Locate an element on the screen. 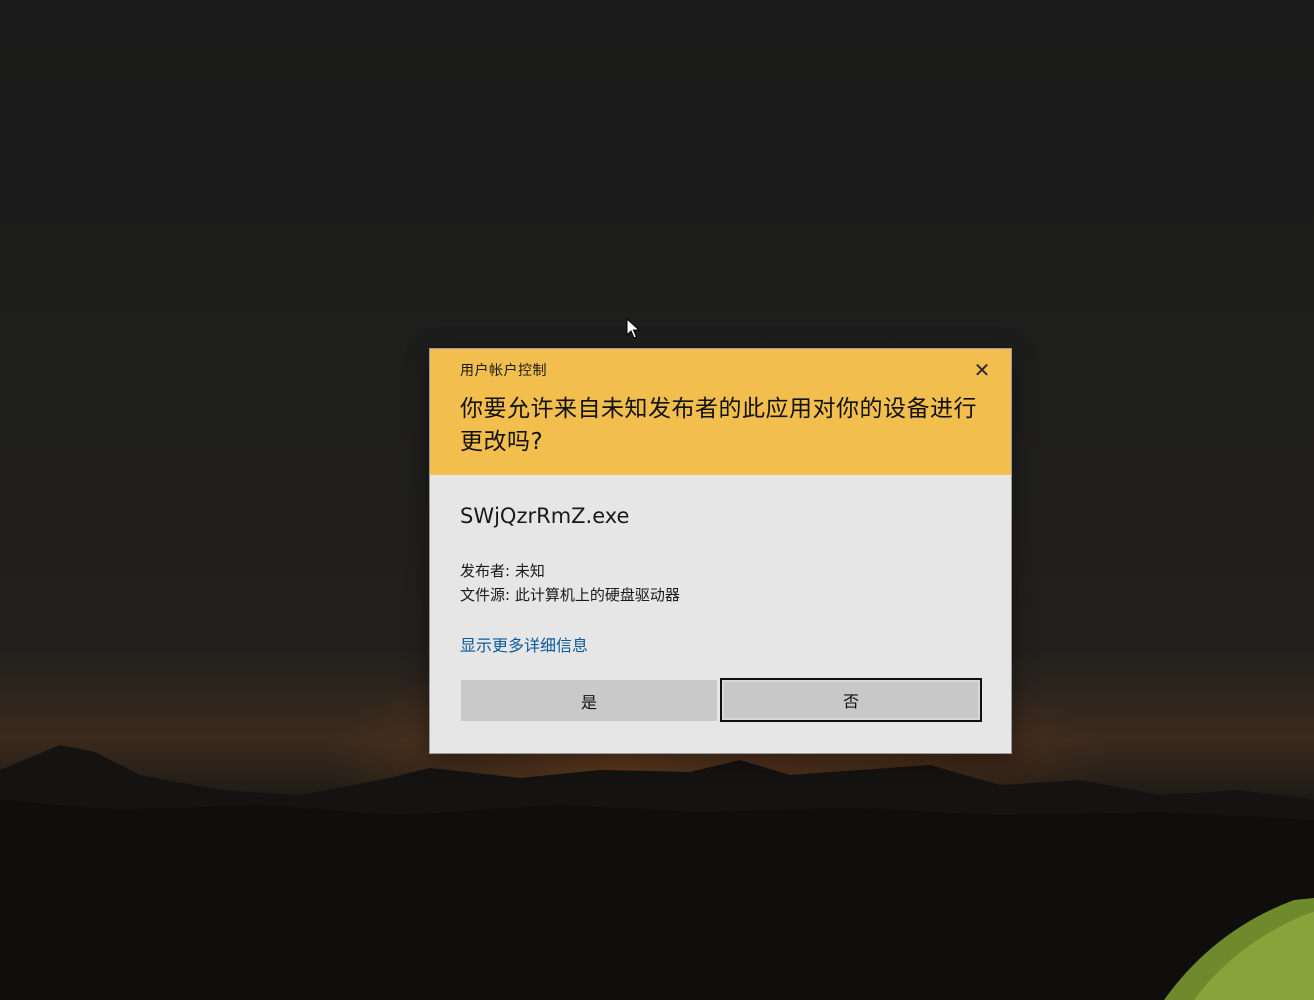 Image resolution: width=1314 pixels, height=1000 pixels. close-icon: ✕ is located at coordinates (982, 370).